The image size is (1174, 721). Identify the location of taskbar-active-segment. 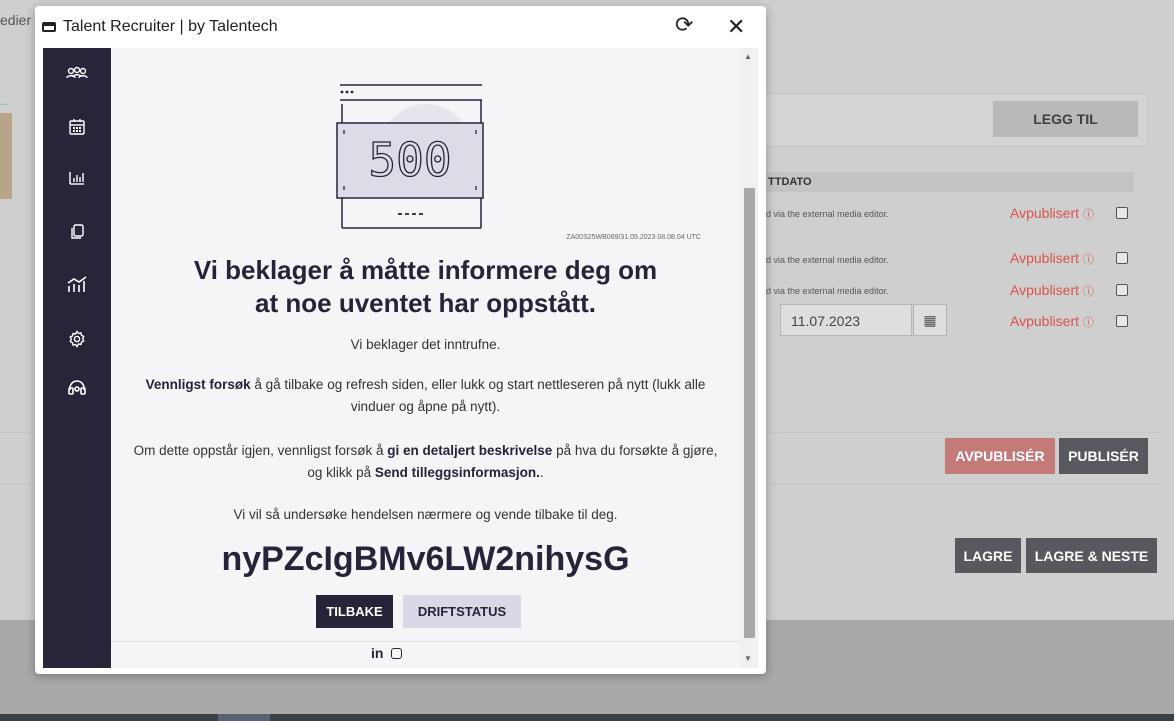
(244, 717).